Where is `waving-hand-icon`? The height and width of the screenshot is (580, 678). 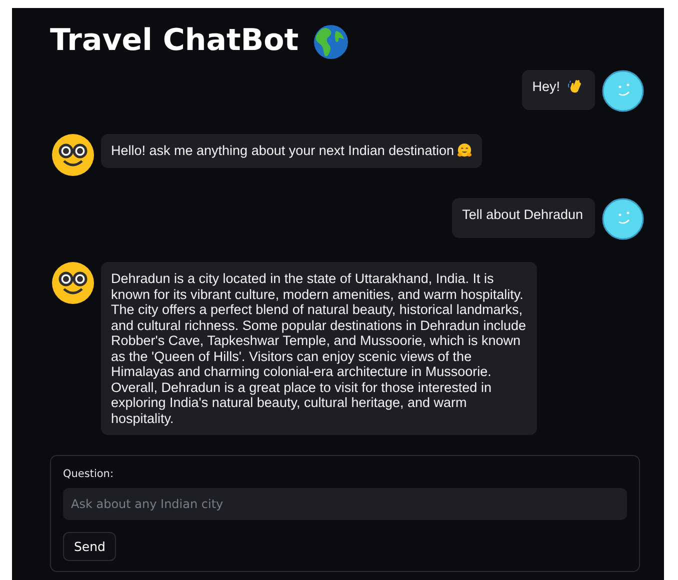 waving-hand-icon is located at coordinates (575, 86).